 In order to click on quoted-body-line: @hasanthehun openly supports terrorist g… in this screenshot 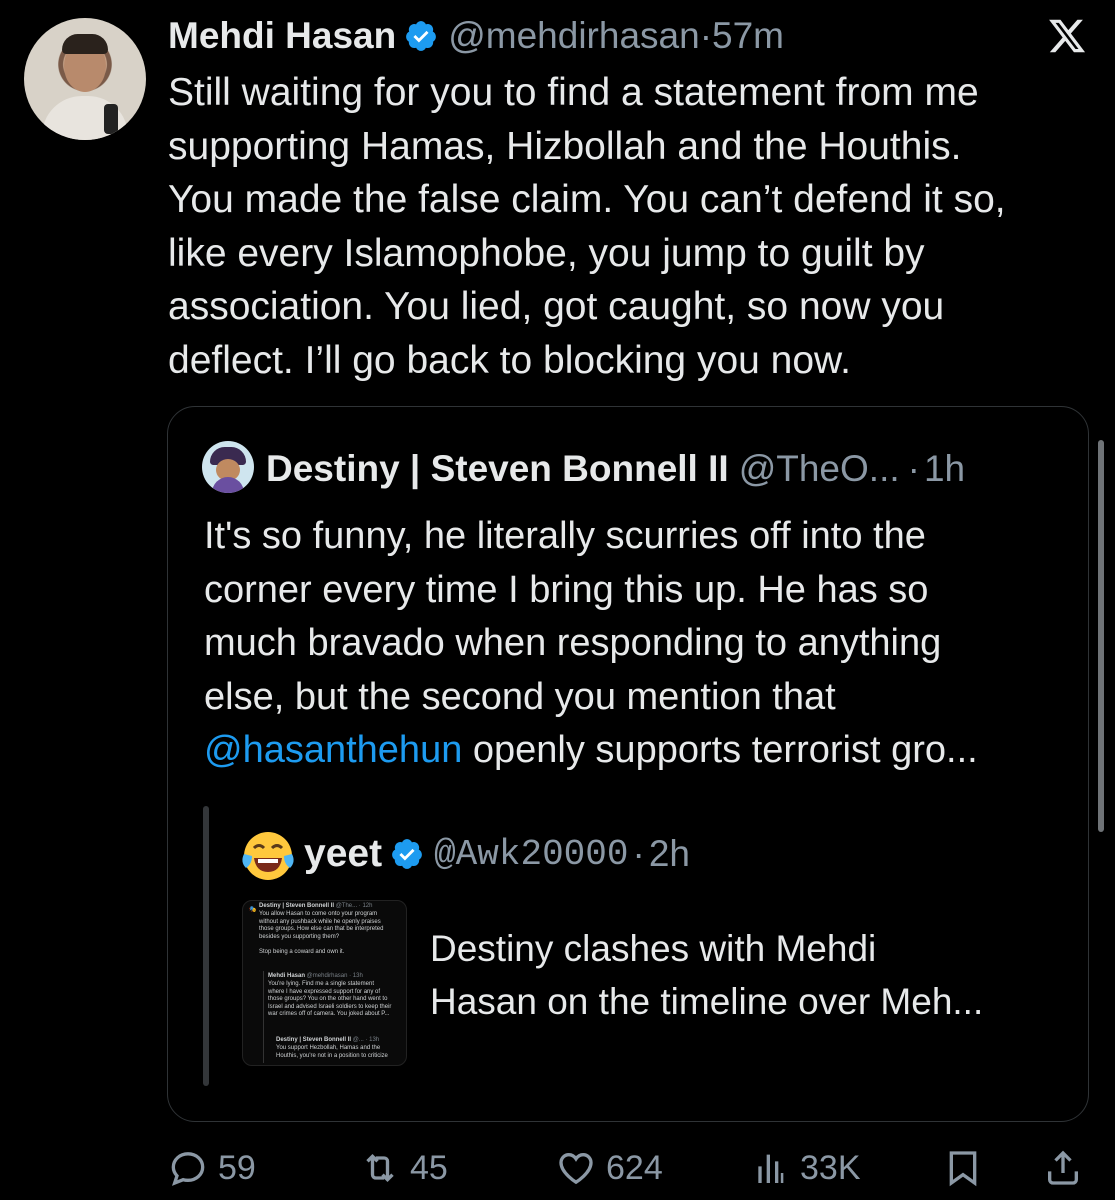, I will do `click(639, 751)`.